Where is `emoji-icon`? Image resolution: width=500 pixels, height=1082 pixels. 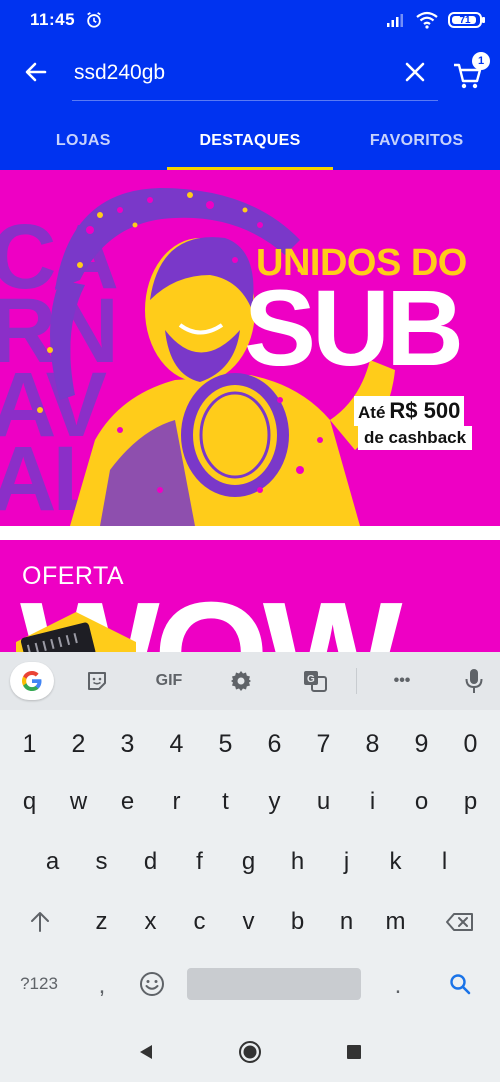 emoji-icon is located at coordinates (152, 984).